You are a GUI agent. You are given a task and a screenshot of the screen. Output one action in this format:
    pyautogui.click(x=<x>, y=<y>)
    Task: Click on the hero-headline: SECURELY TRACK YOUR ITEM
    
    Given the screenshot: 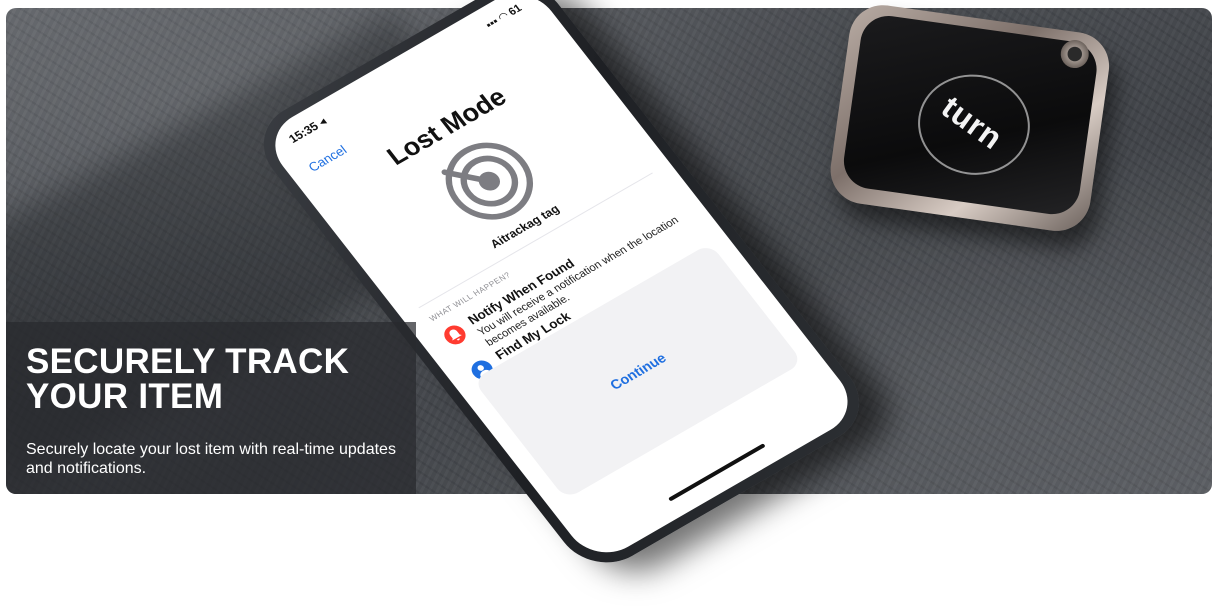 What is the action you would take?
    pyautogui.click(x=188, y=379)
    